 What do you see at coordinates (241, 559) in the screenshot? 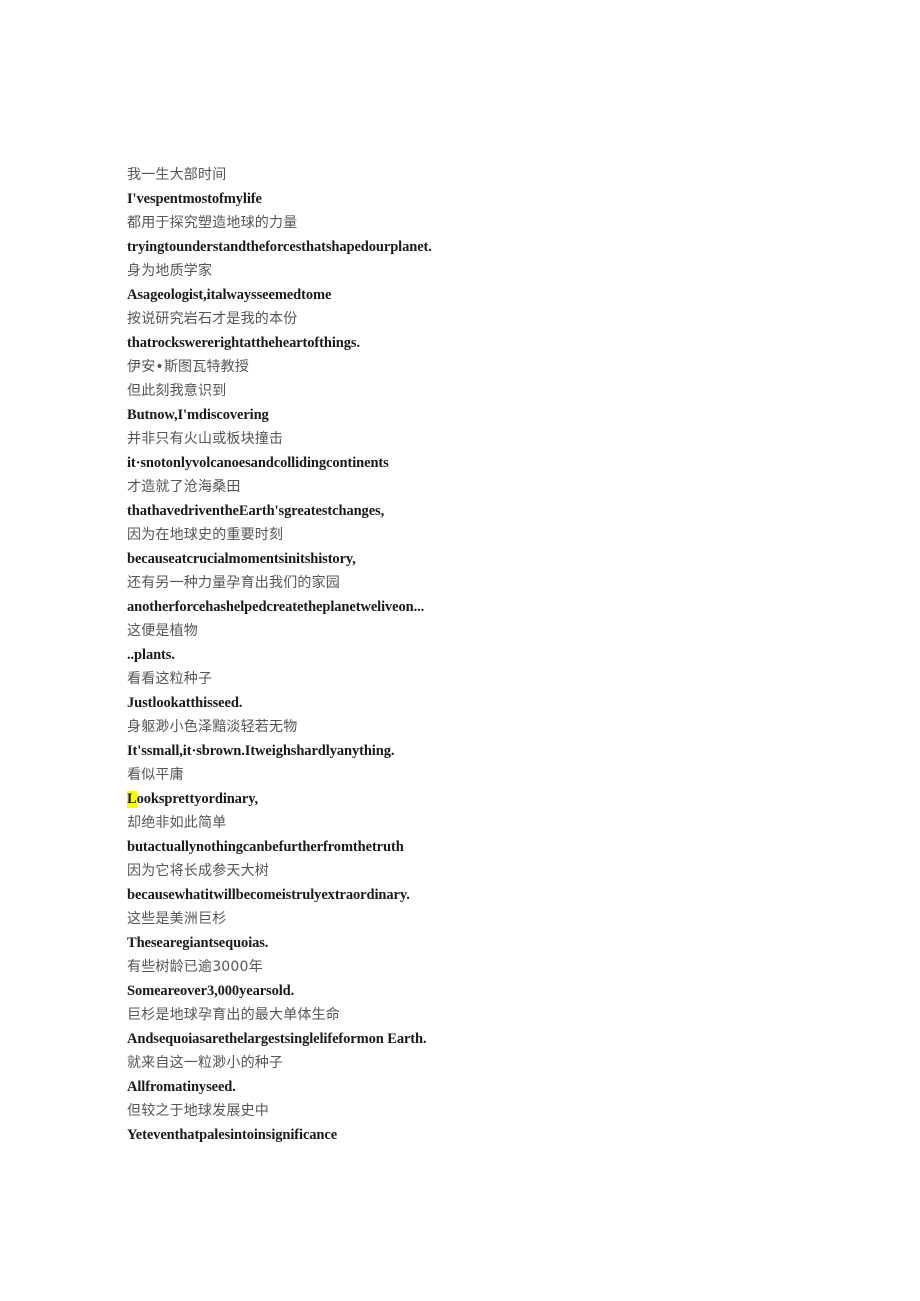
I see `subtitle-line-en: becauseatcrucialmomentsinitshistory,` at bounding box center [241, 559].